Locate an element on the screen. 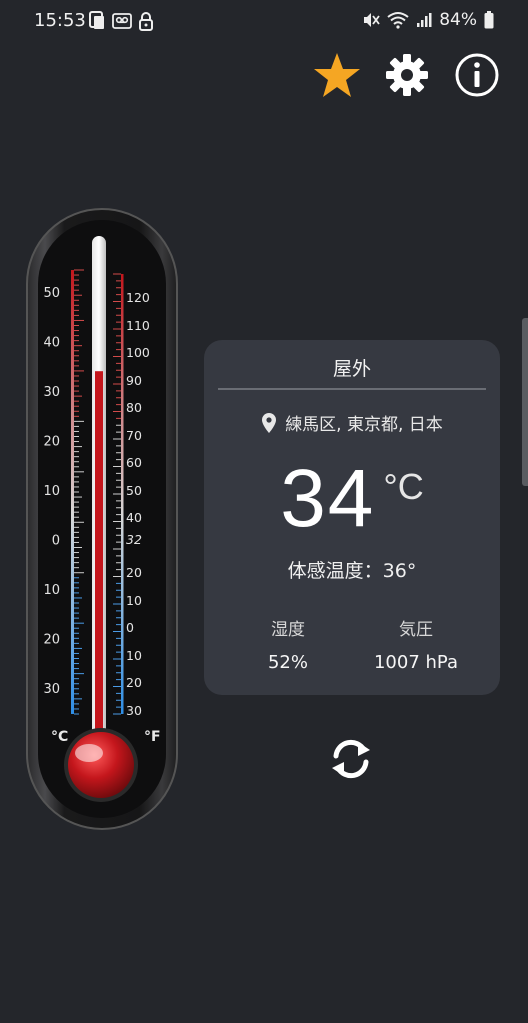  battery-icon is located at coordinates (489, 20).